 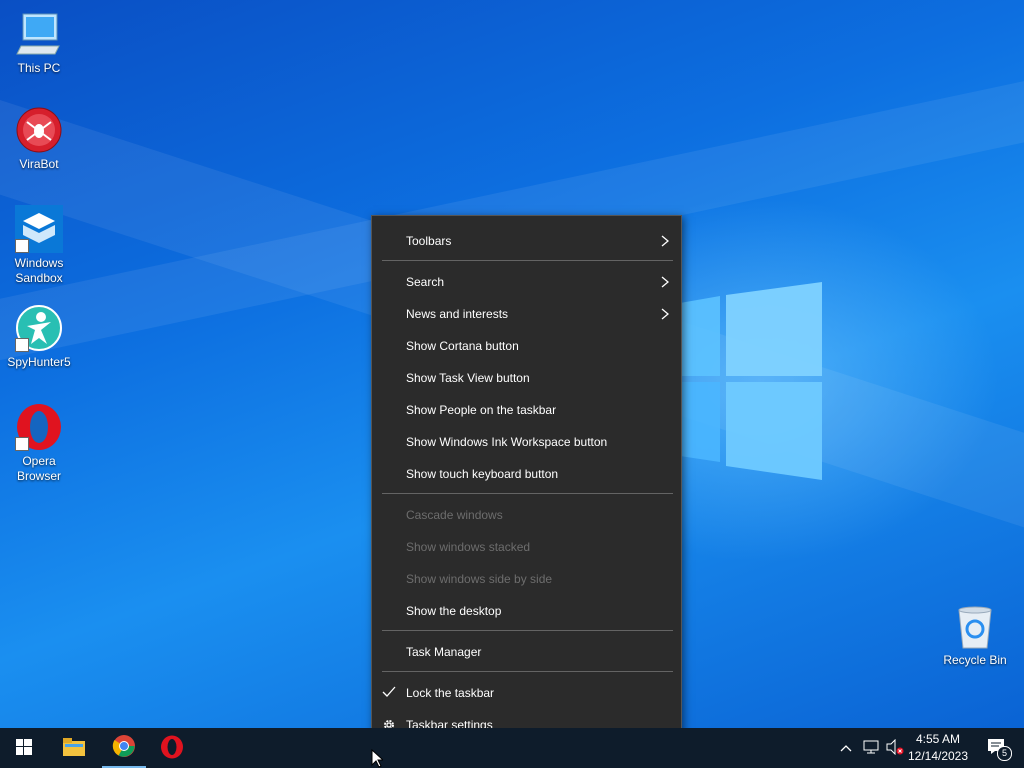 What do you see at coordinates (975, 660) in the screenshot?
I see `desktop-icon-label: Recycle Bin` at bounding box center [975, 660].